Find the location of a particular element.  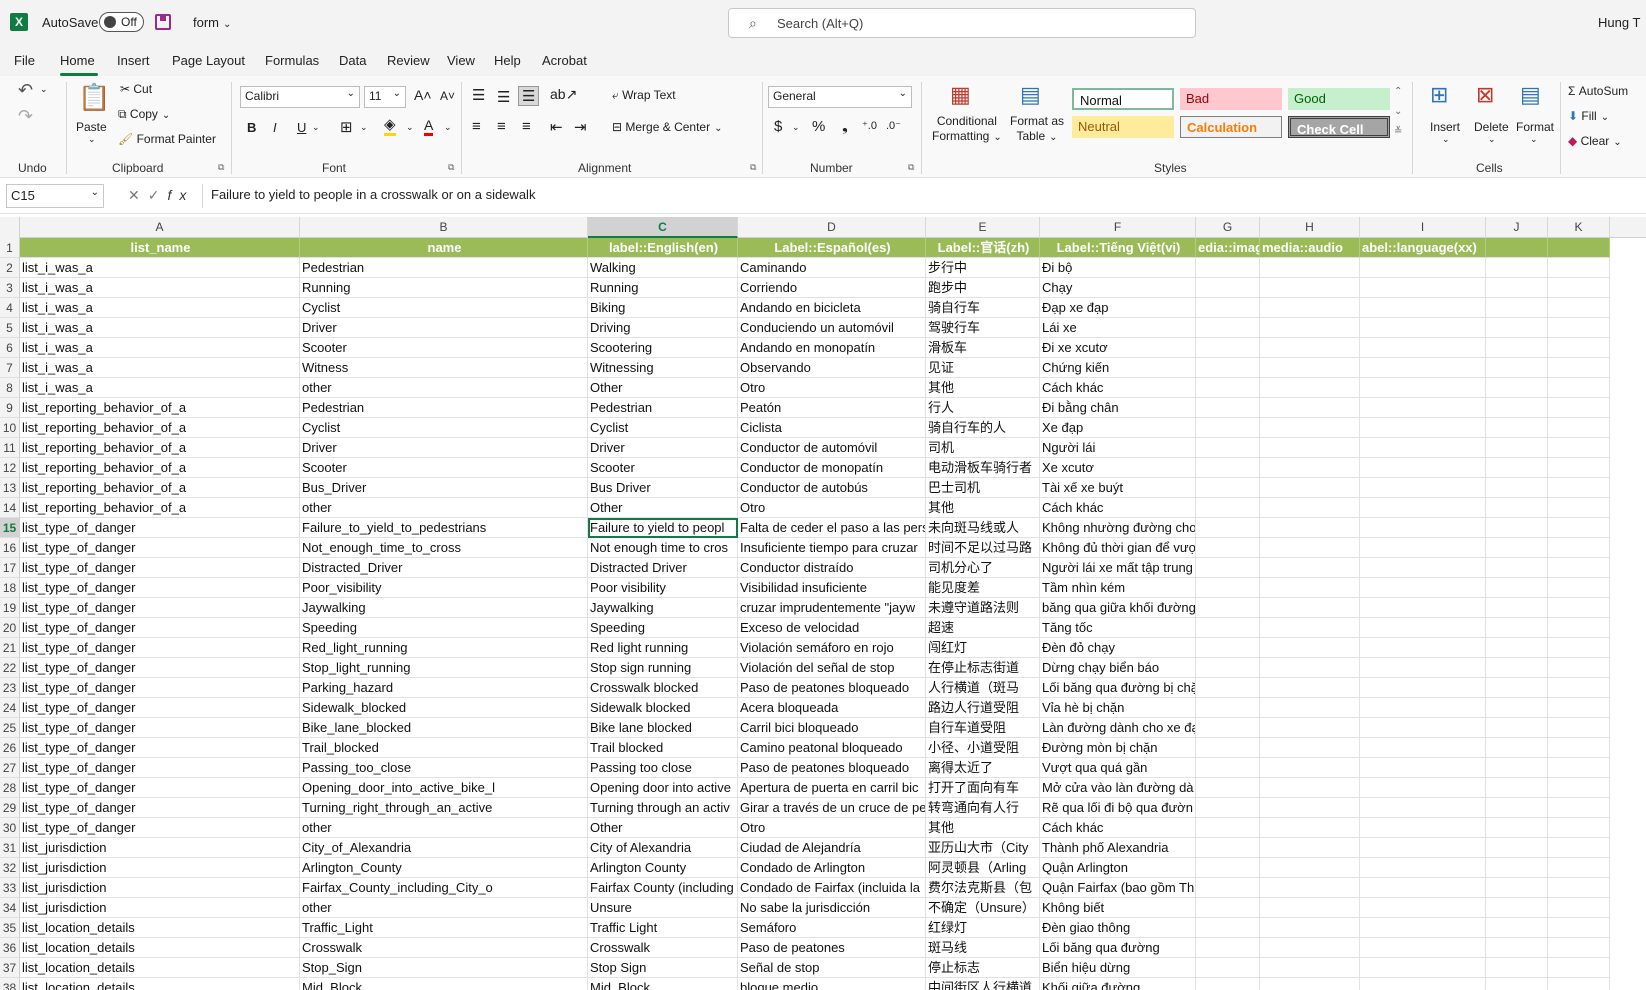

cell: 未向斑马线或人 is located at coordinates (983, 528).